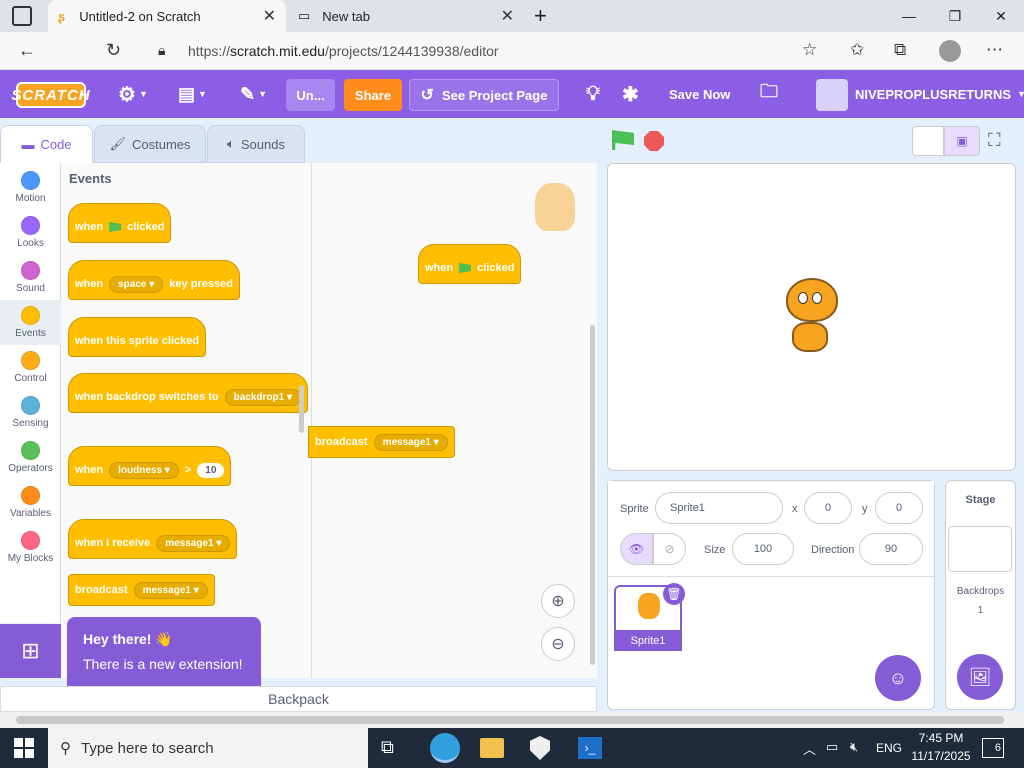  I want to click on key-dropdown: space ▾, so click(136, 284).